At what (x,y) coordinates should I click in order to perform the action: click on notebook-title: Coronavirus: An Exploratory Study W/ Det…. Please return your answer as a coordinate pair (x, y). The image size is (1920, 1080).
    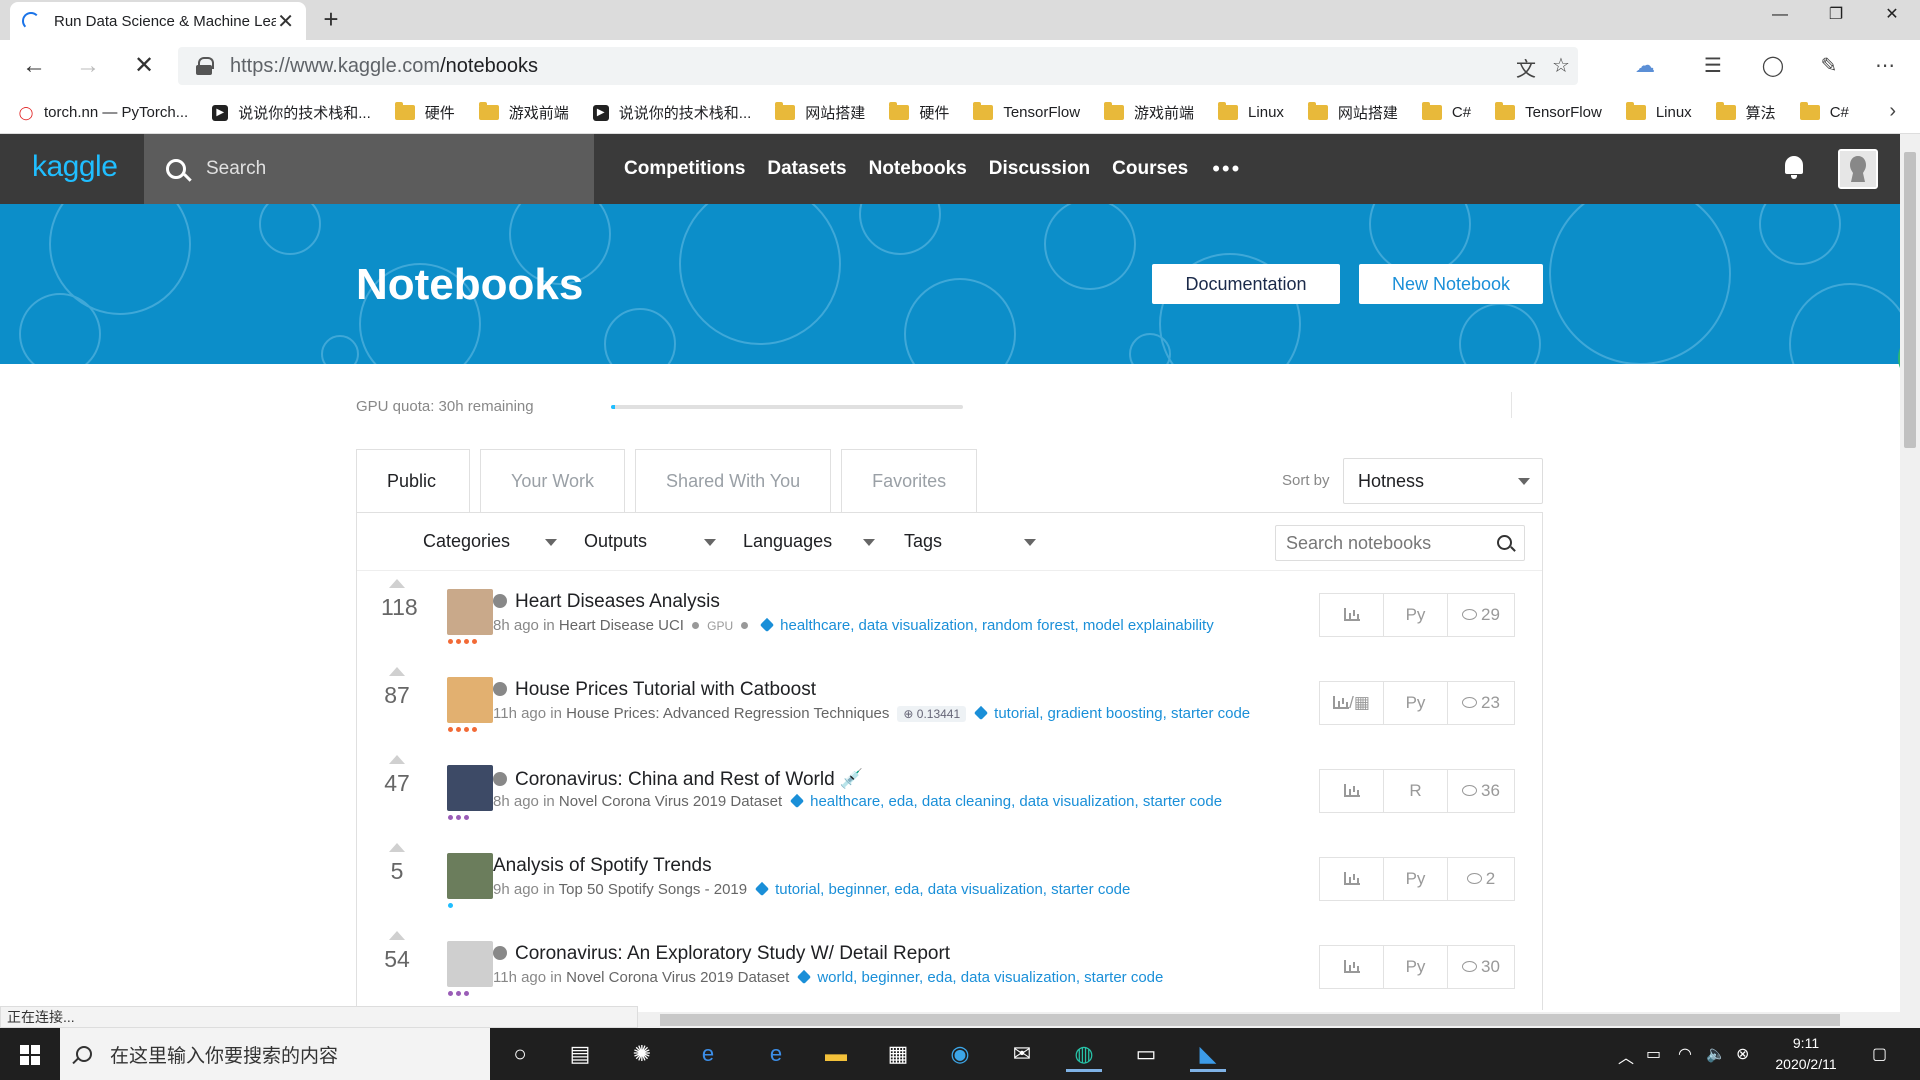
    Looking at the image, I should click on (721, 954).